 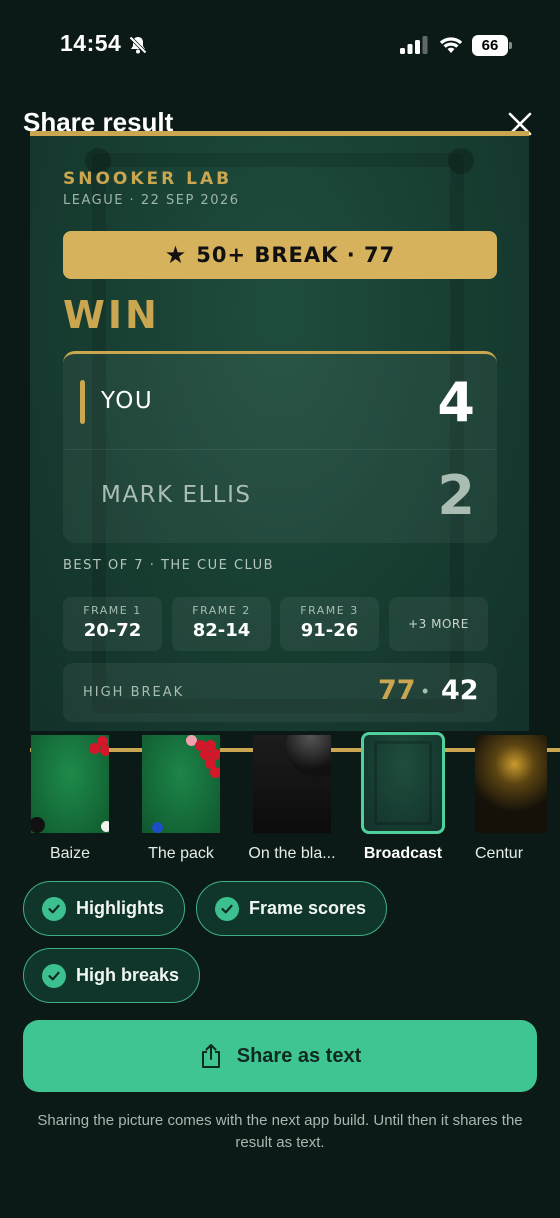 I want to click on frame-score-box: FRAME 2 82-14, so click(x=221, y=624).